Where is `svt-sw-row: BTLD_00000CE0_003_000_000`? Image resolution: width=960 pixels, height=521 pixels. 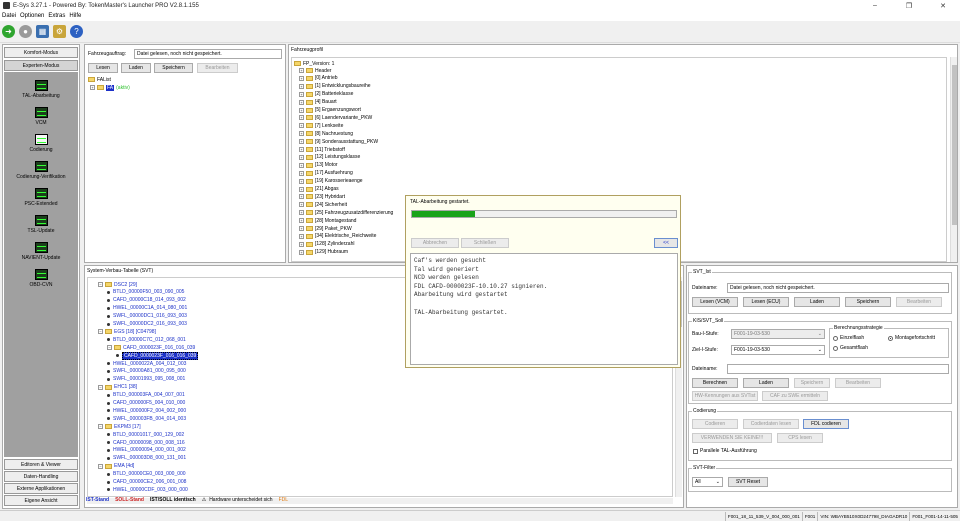
svt-sw-row: BTLD_00000CE0_003_000_000 is located at coordinates (146, 474).